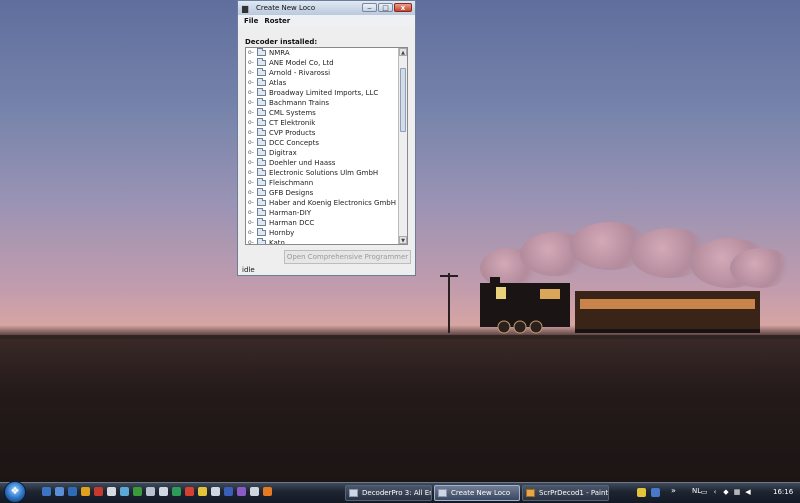 This screenshot has width=800, height=503. I want to click on tree-item-label: GFB Designs, so click(291, 193).